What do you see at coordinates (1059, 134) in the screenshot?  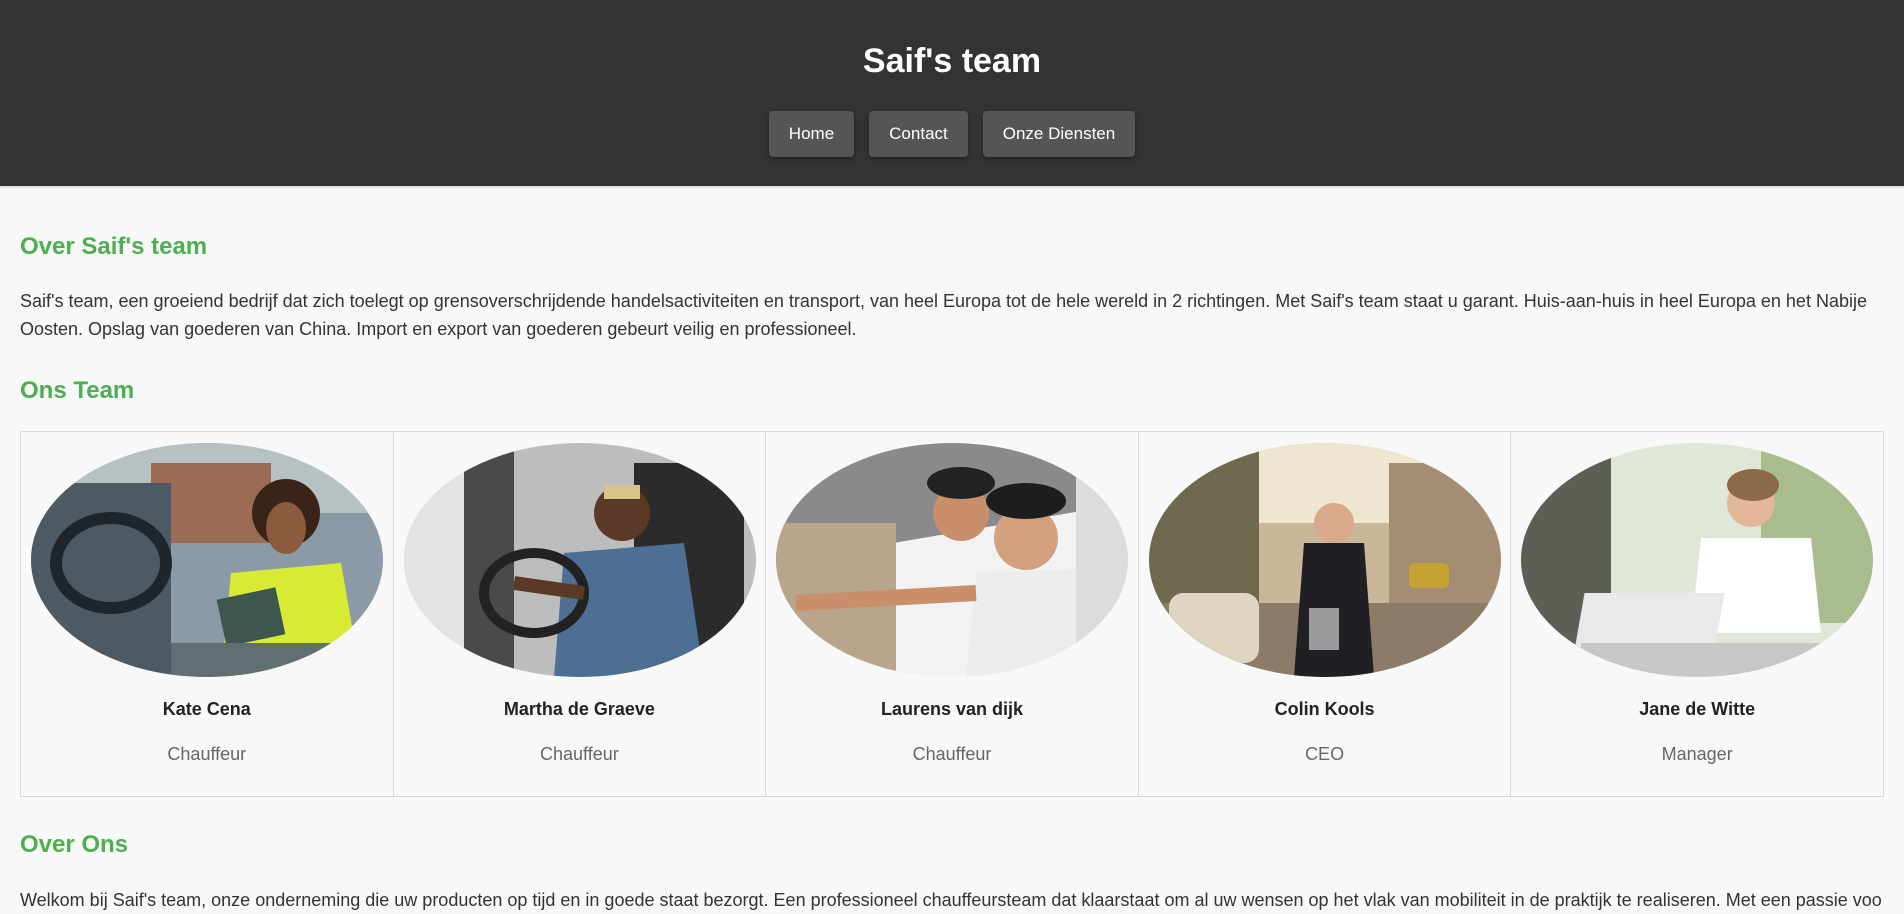 I see `nav-services-button: Onze Diensten` at bounding box center [1059, 134].